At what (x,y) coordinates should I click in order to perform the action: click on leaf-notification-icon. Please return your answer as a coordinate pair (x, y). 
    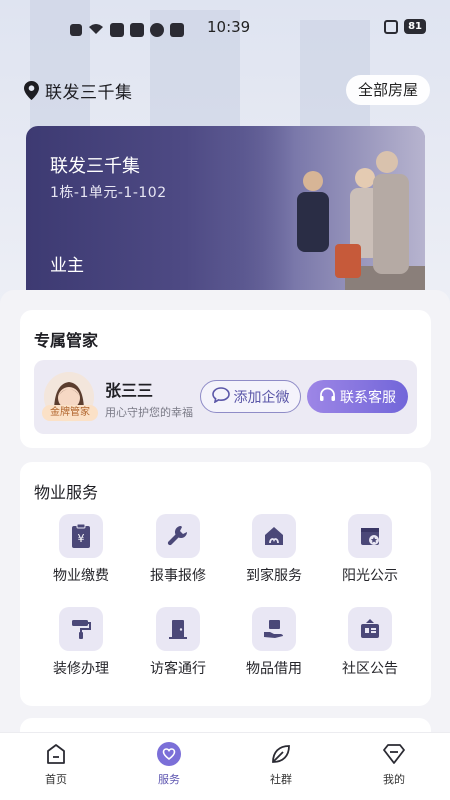
    Looking at the image, I should click on (157, 29).